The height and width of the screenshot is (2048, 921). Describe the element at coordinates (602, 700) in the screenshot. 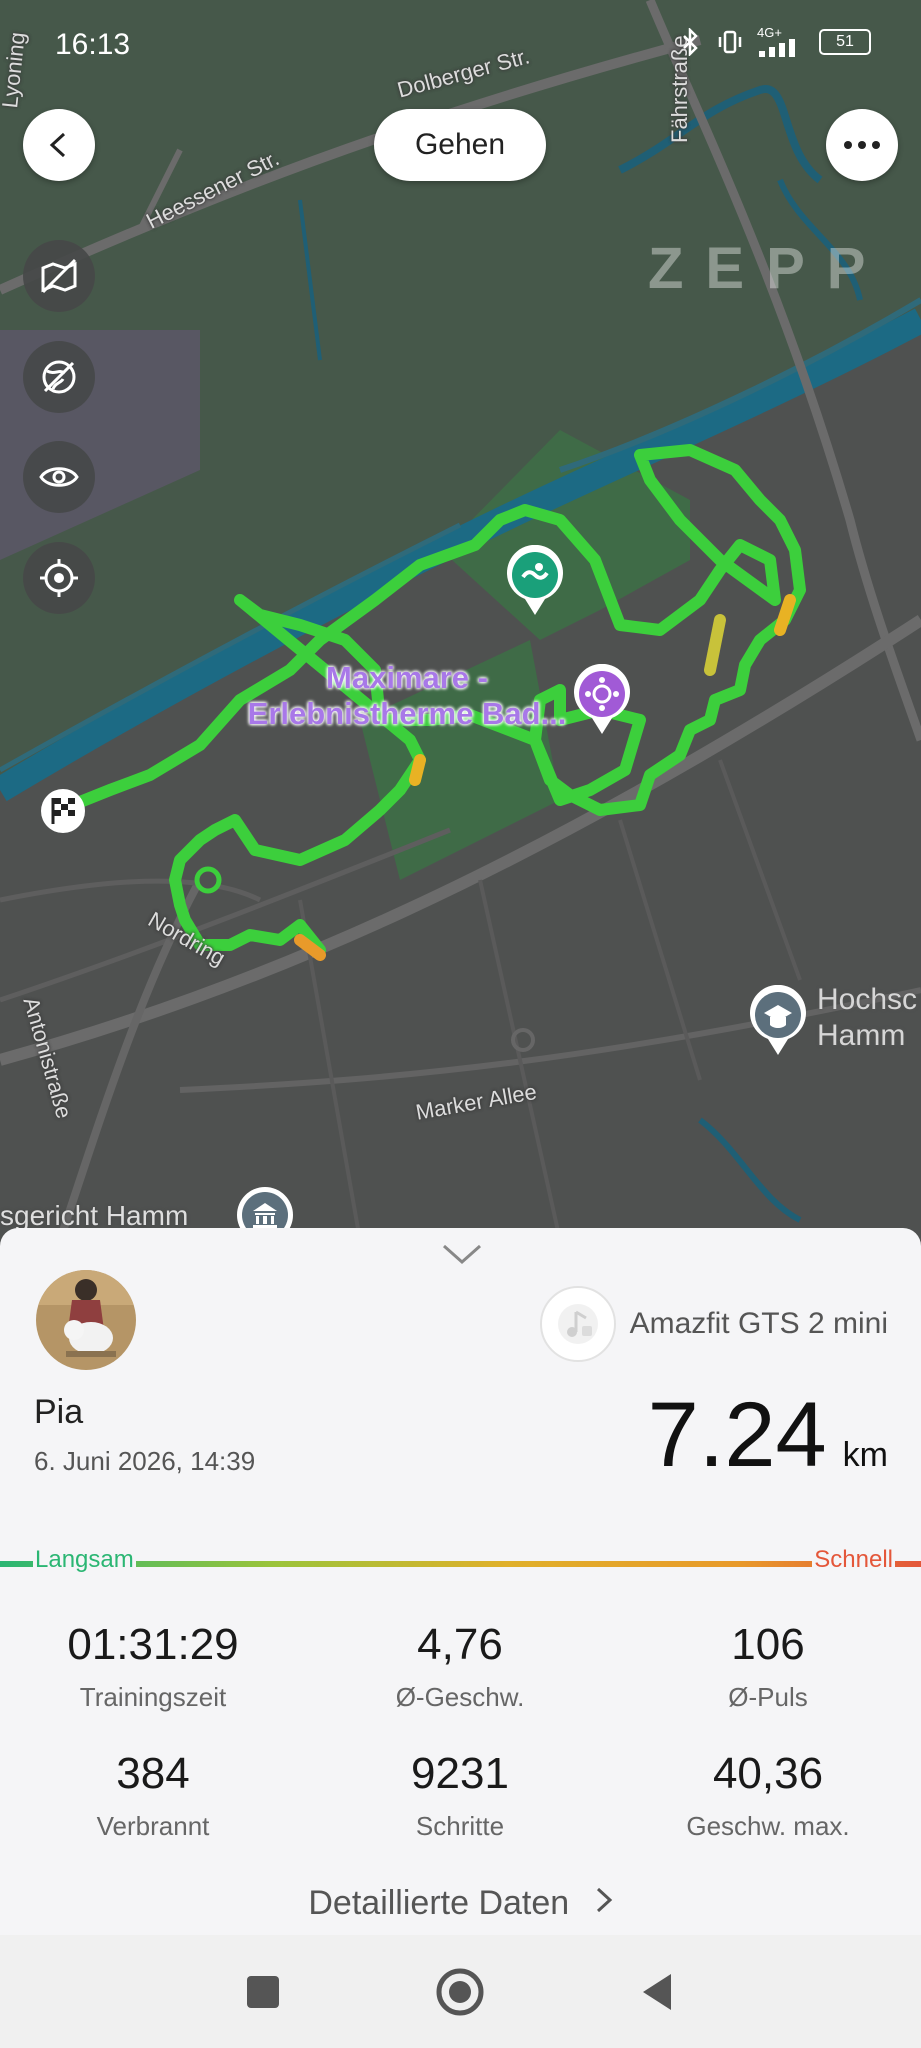

I see `poi-marker-icon` at that location.